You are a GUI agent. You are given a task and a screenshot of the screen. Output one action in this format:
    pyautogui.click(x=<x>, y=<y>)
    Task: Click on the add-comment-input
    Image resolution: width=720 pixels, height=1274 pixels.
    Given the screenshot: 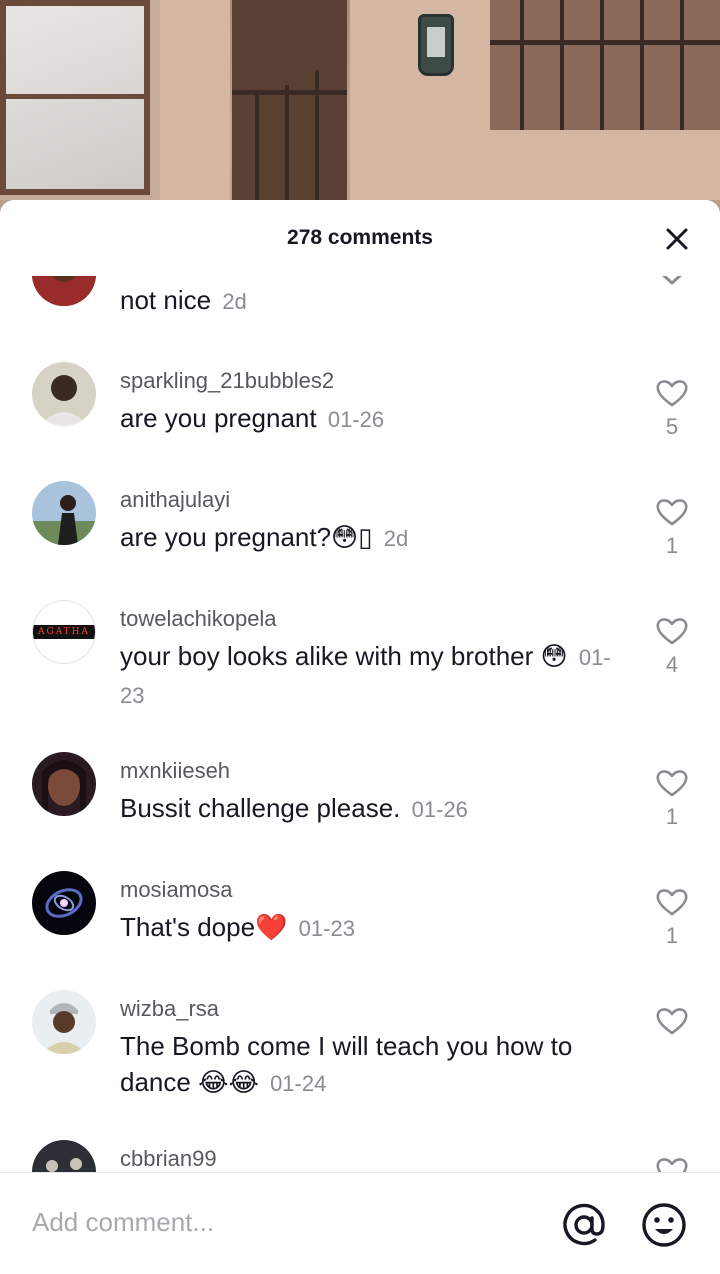 What is the action you would take?
    pyautogui.click(x=272, y=1222)
    